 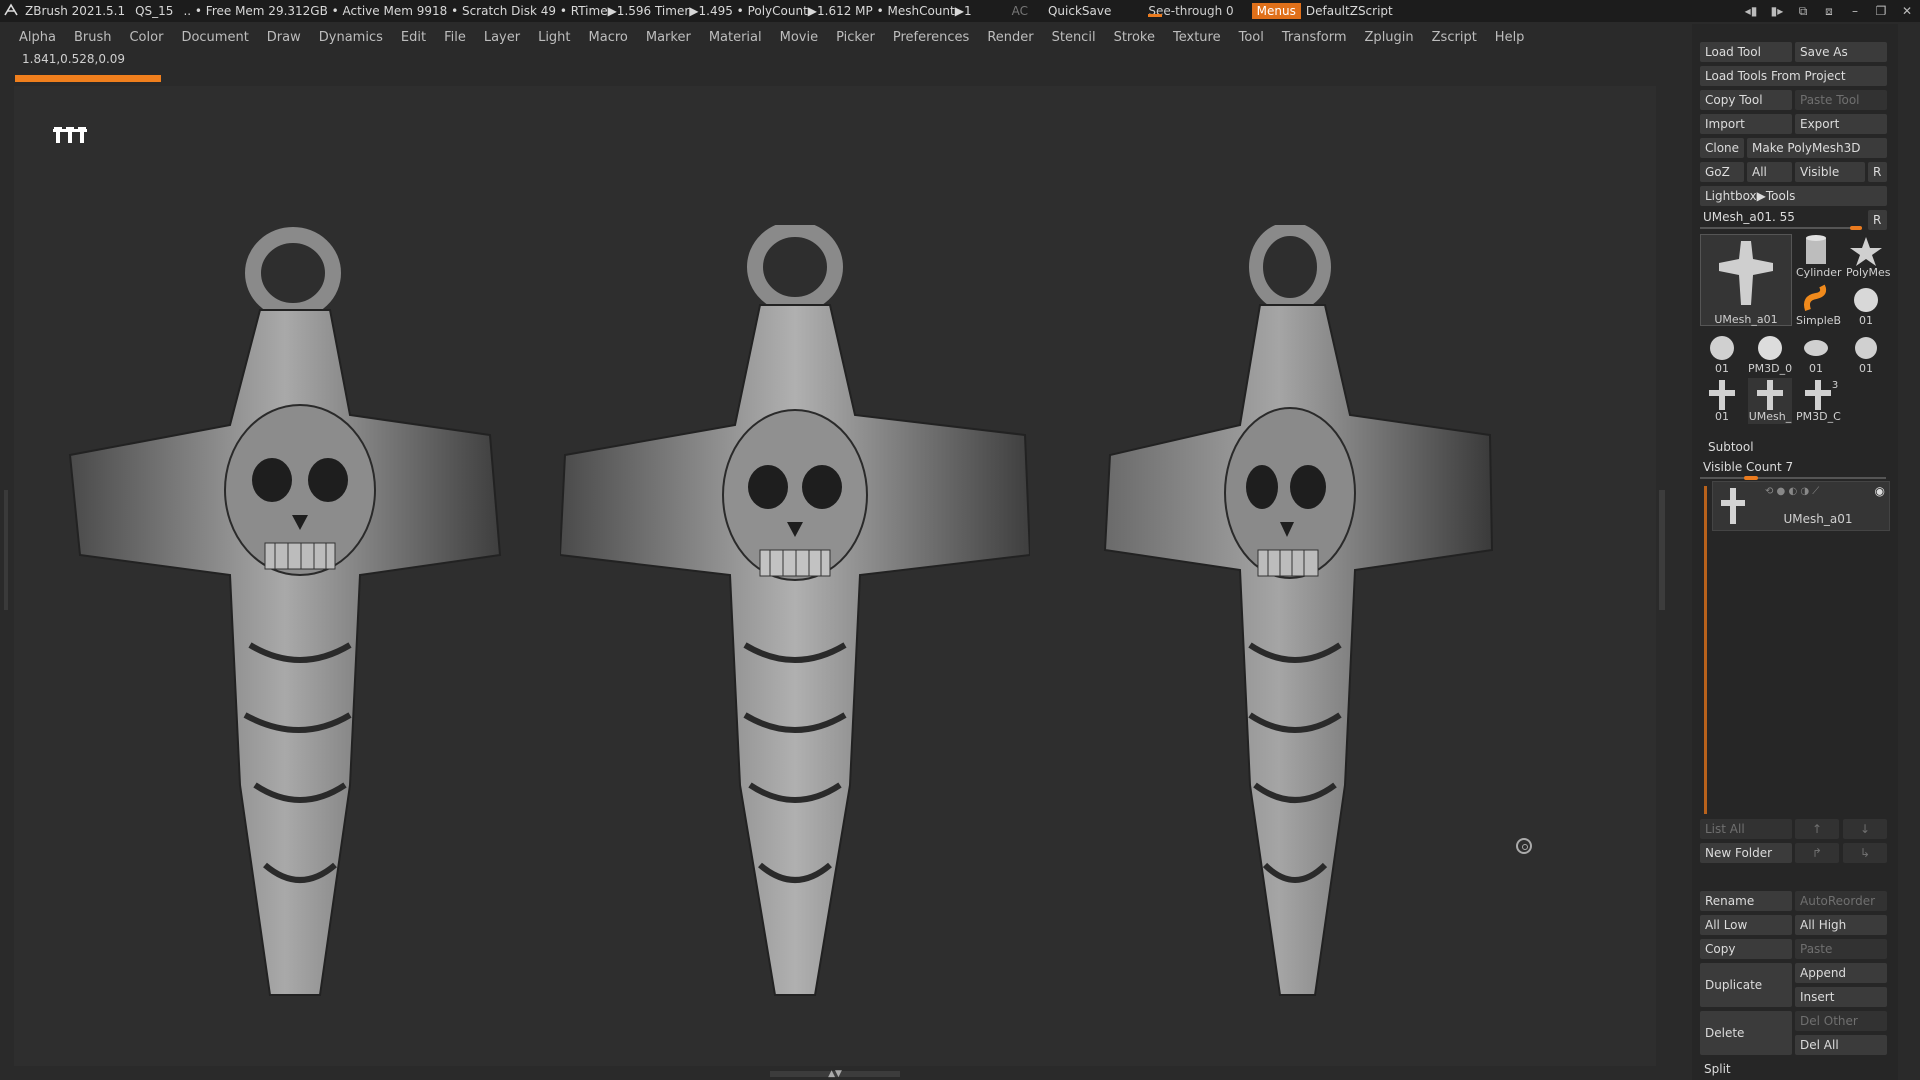 I want to click on menu-macro: Macro, so click(x=608, y=37).